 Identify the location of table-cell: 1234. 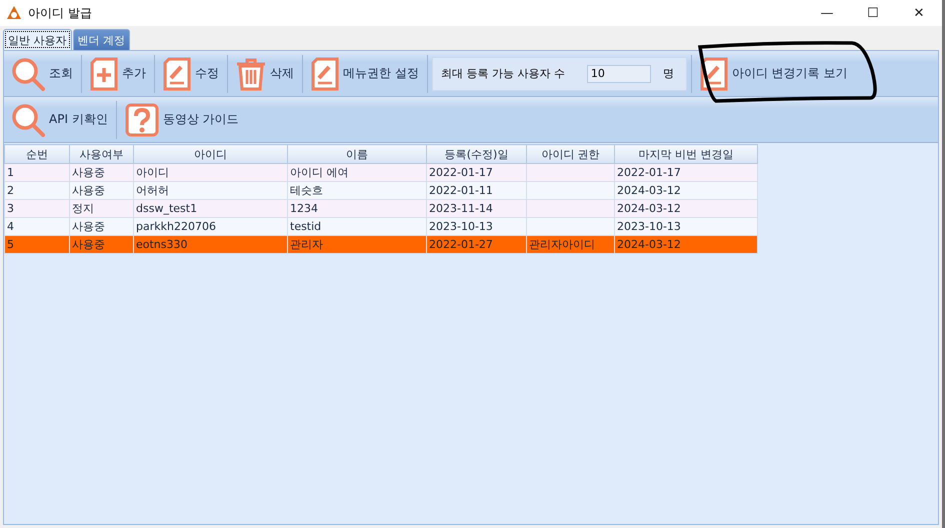
(357, 209).